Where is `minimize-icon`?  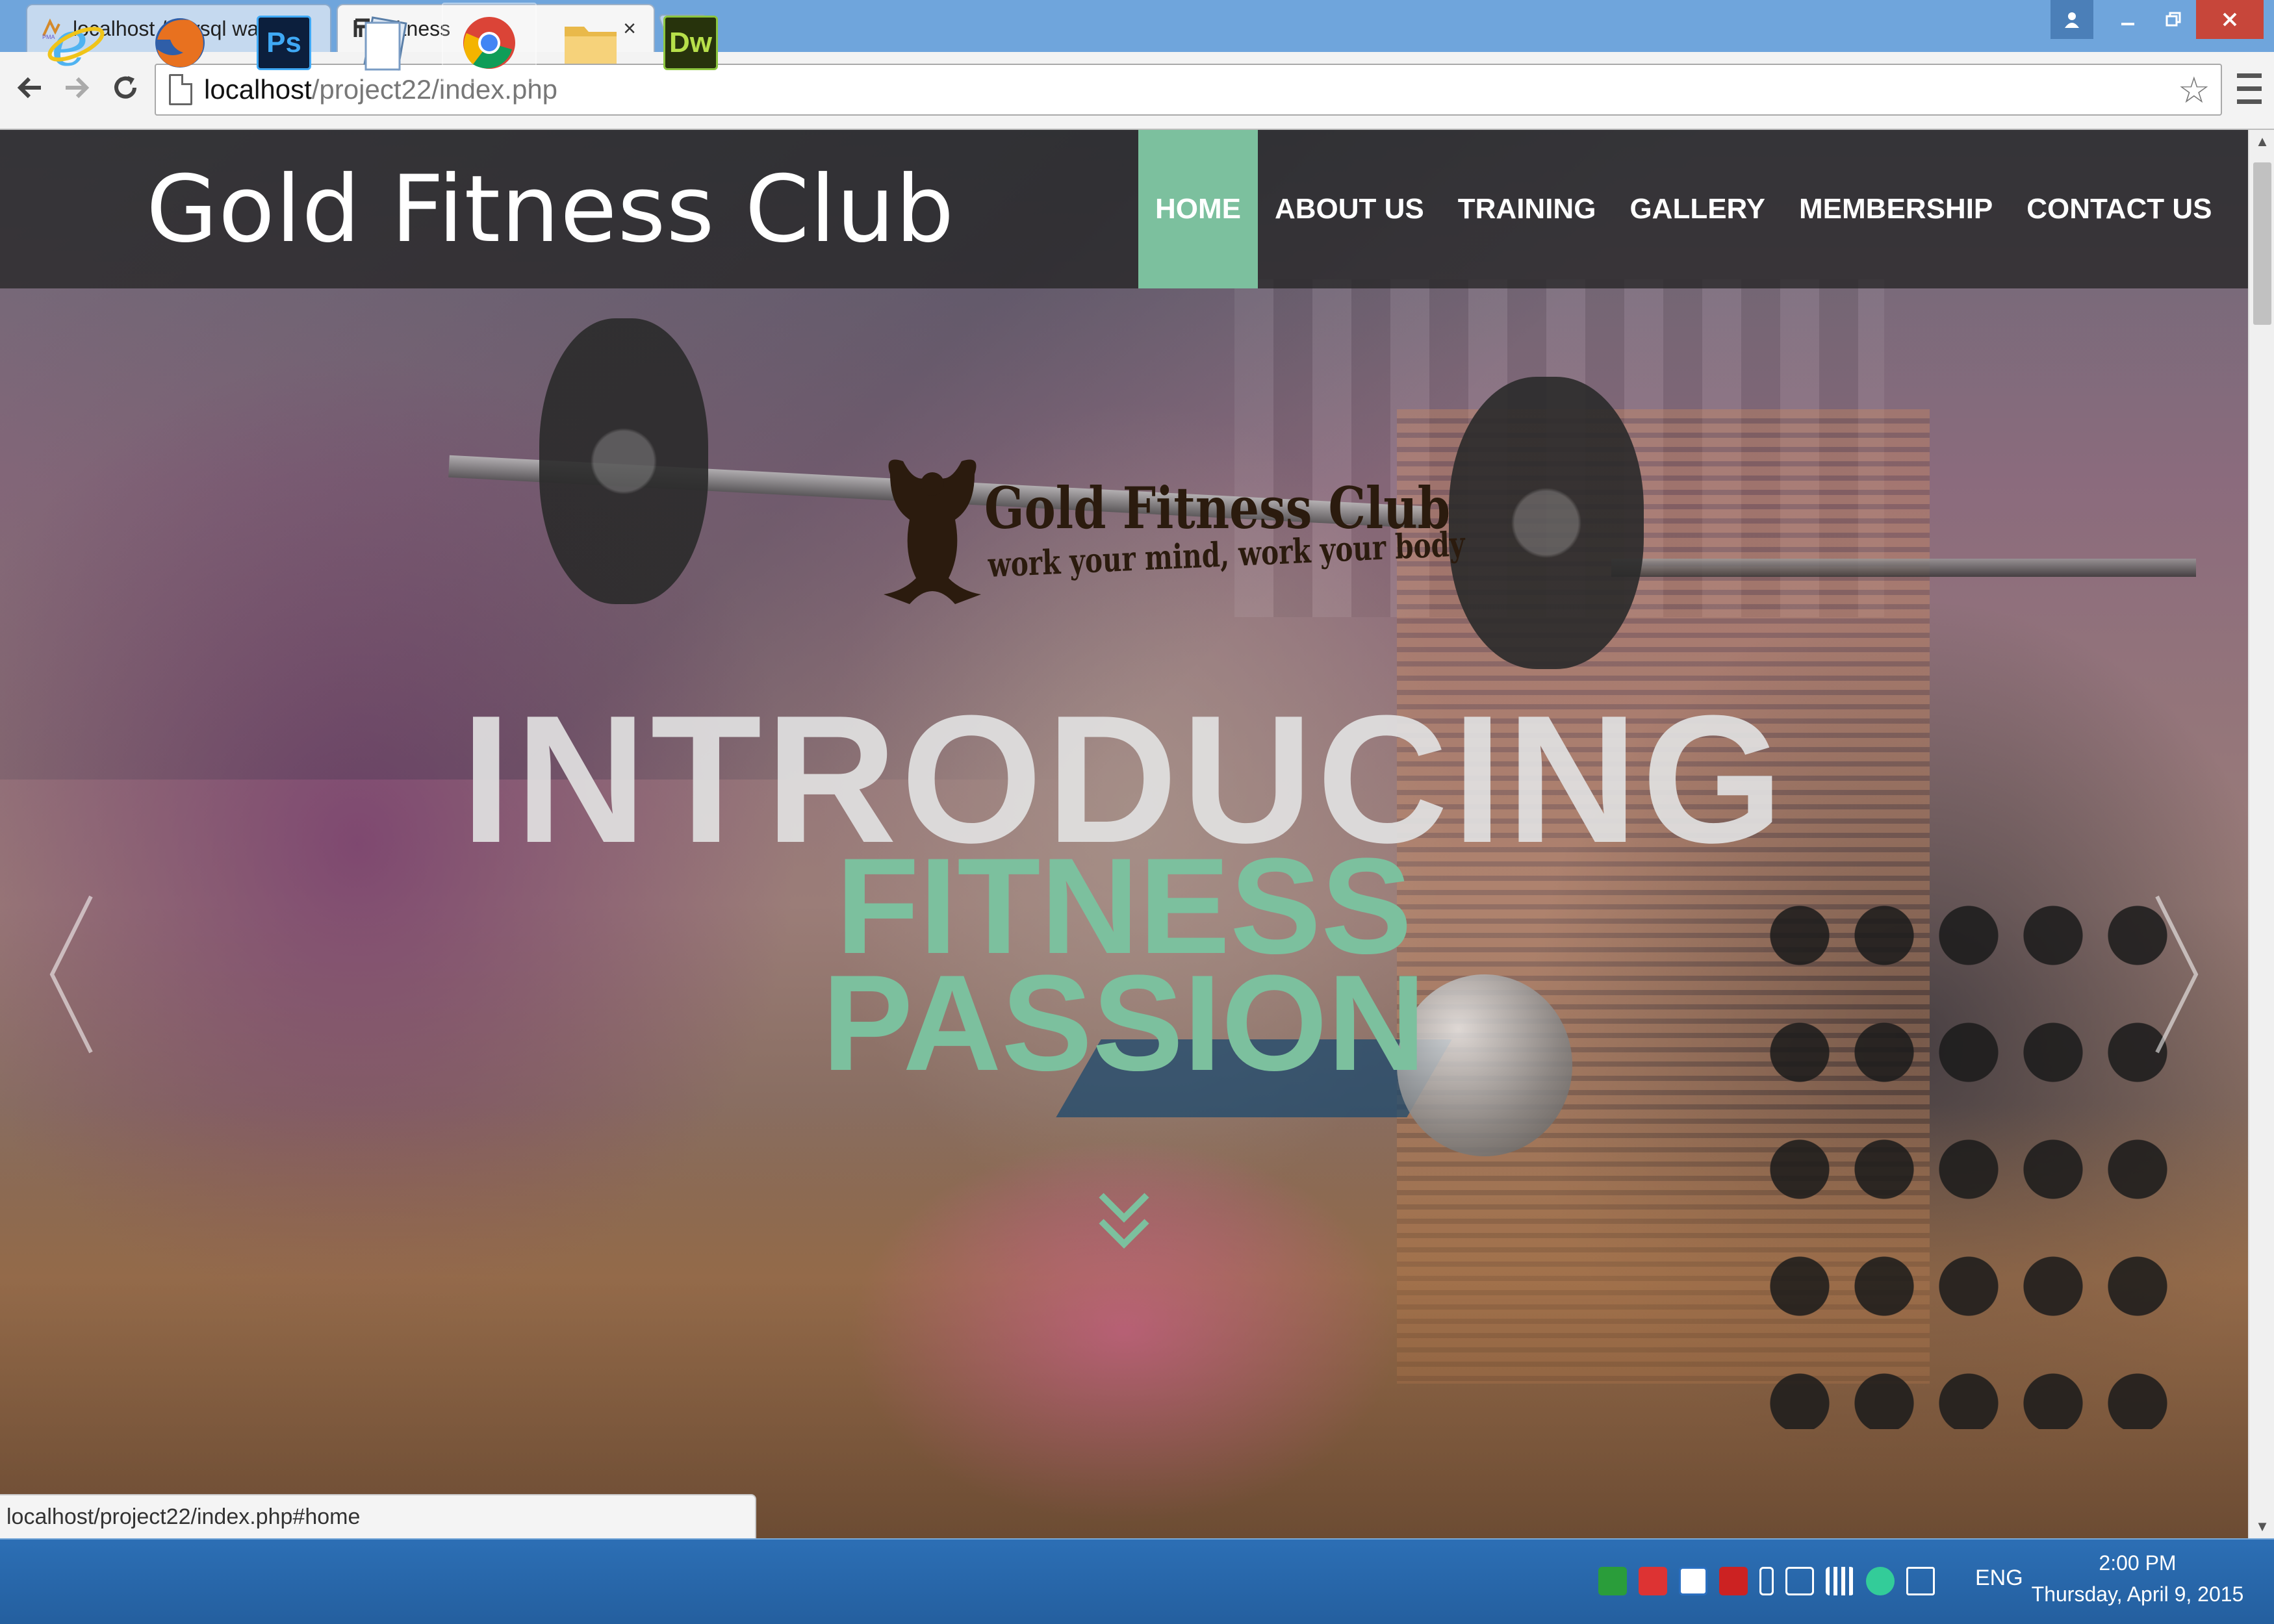 minimize-icon is located at coordinates (2127, 24).